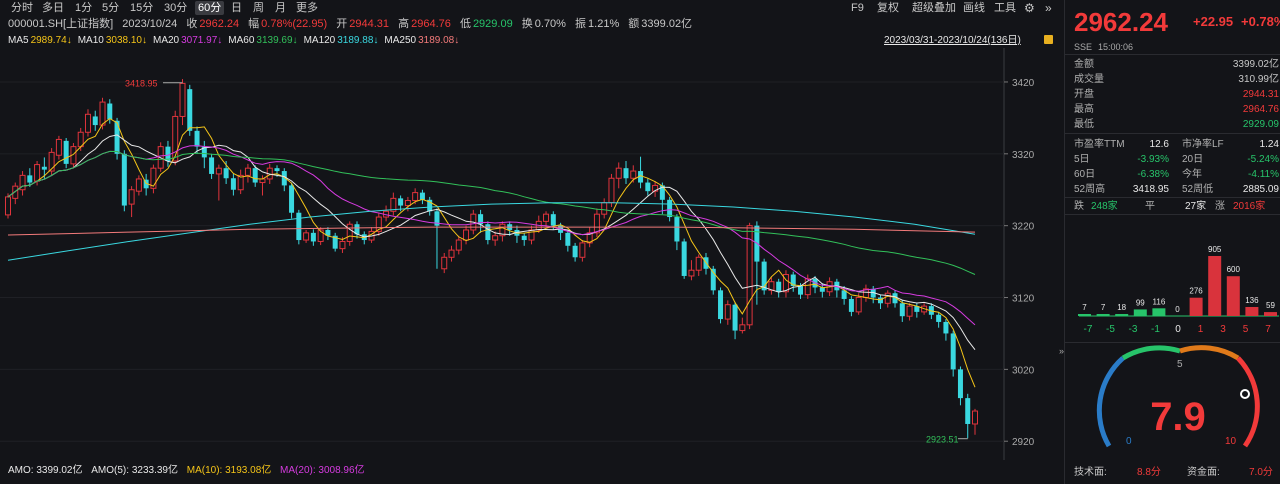  Describe the element at coordinates (83, 8) in the screenshot. I see `period-tab: 1分` at that location.